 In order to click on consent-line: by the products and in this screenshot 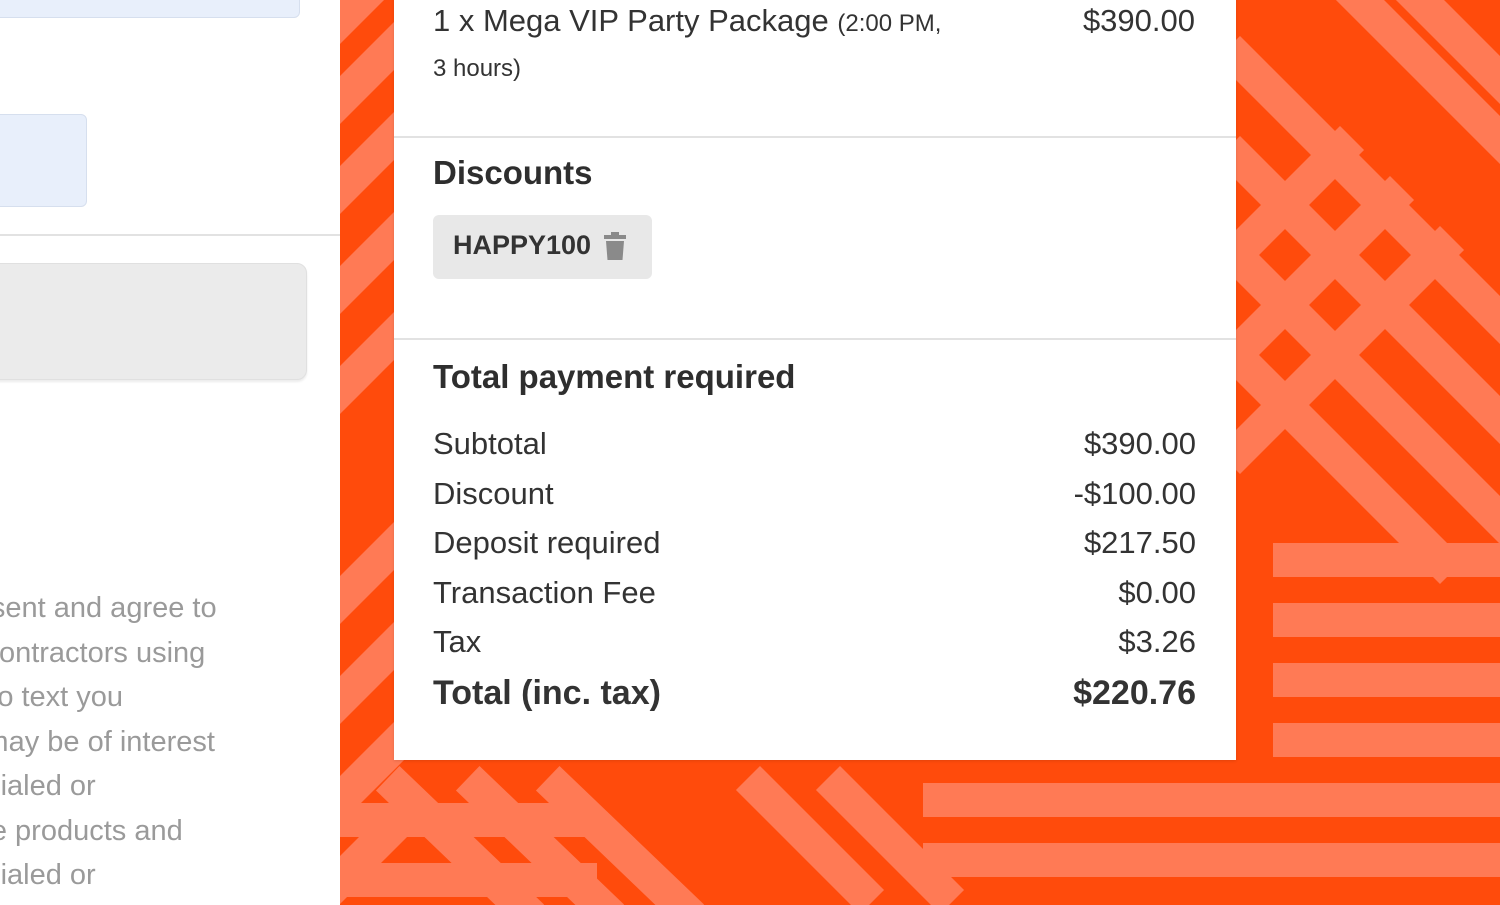, I will do `click(91, 830)`.